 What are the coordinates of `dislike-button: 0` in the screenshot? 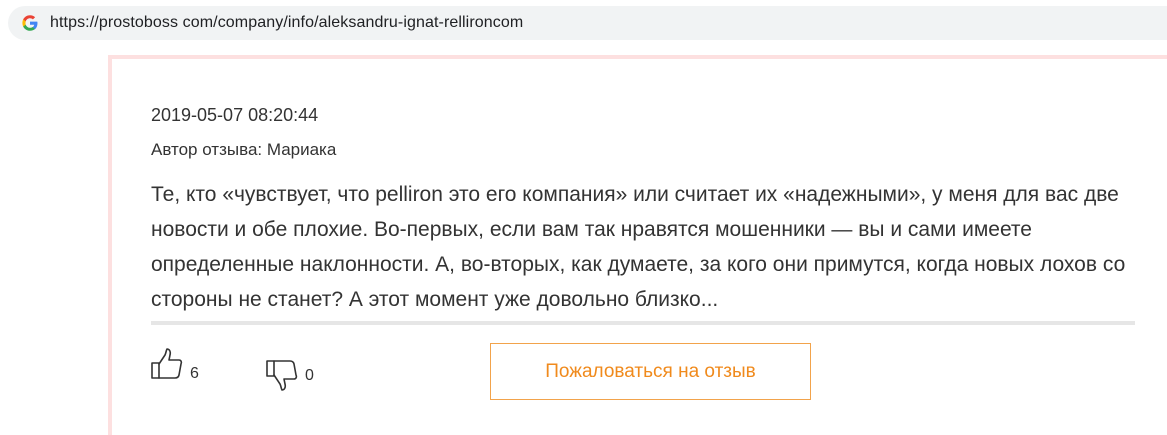 It's located at (289, 377).